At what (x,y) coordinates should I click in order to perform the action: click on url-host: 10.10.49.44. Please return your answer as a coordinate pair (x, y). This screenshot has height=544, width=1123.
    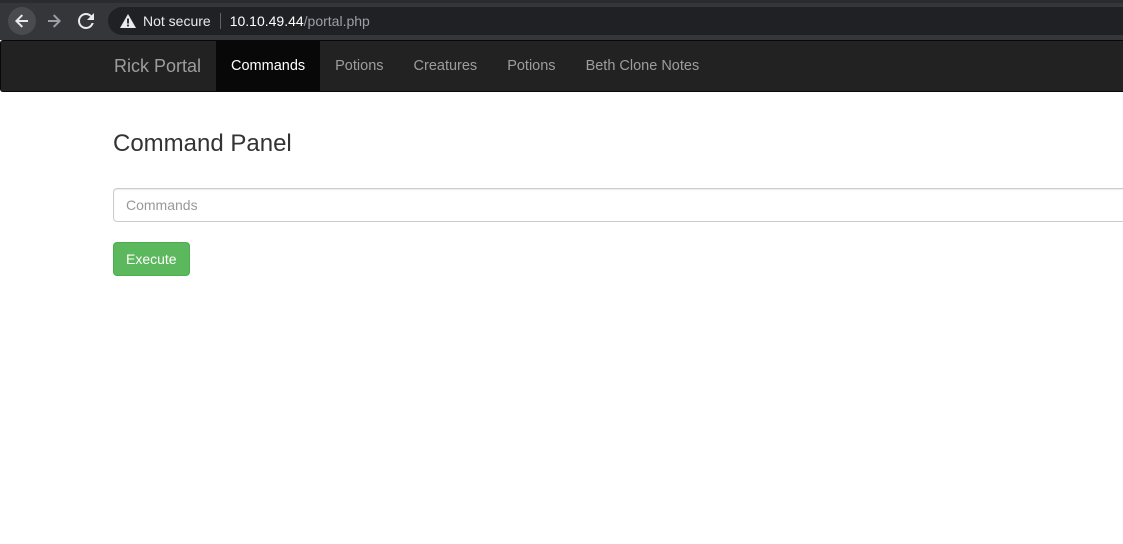
    Looking at the image, I should click on (266, 21).